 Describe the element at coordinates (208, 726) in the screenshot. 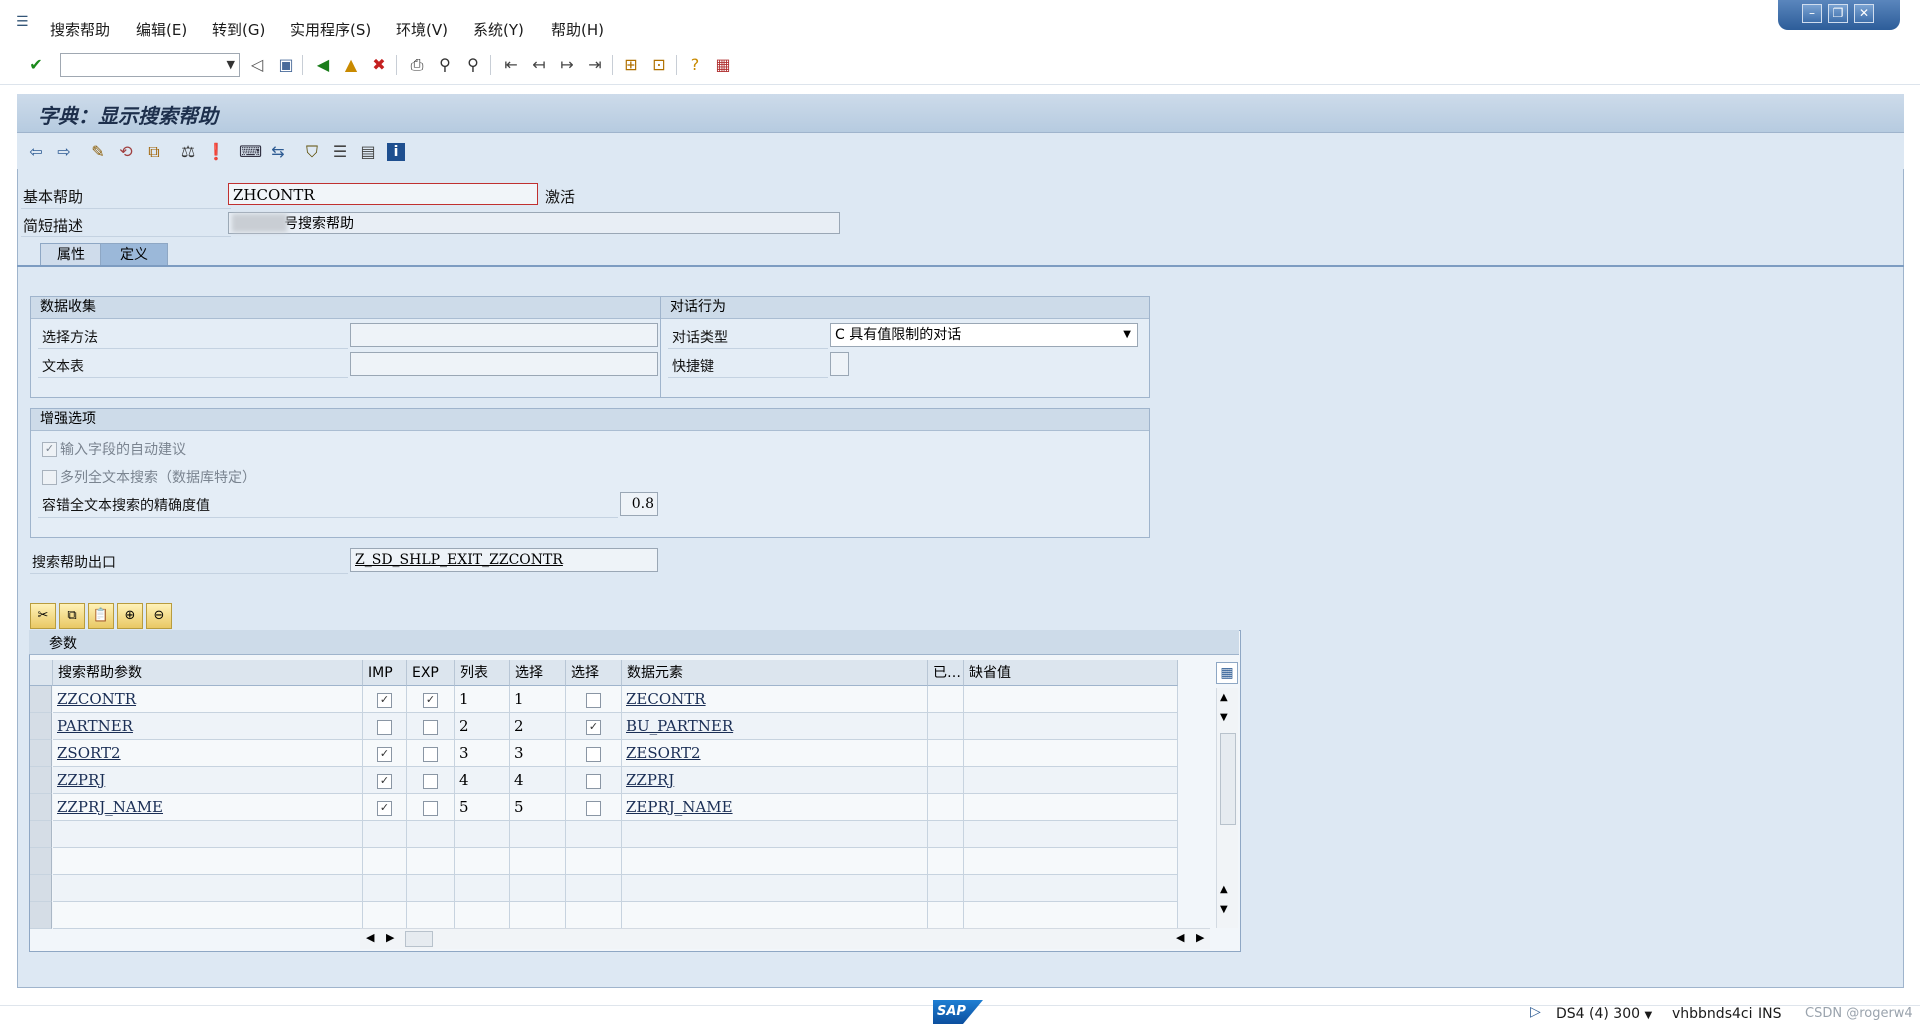

I see `table-cell: PARTNER` at that location.